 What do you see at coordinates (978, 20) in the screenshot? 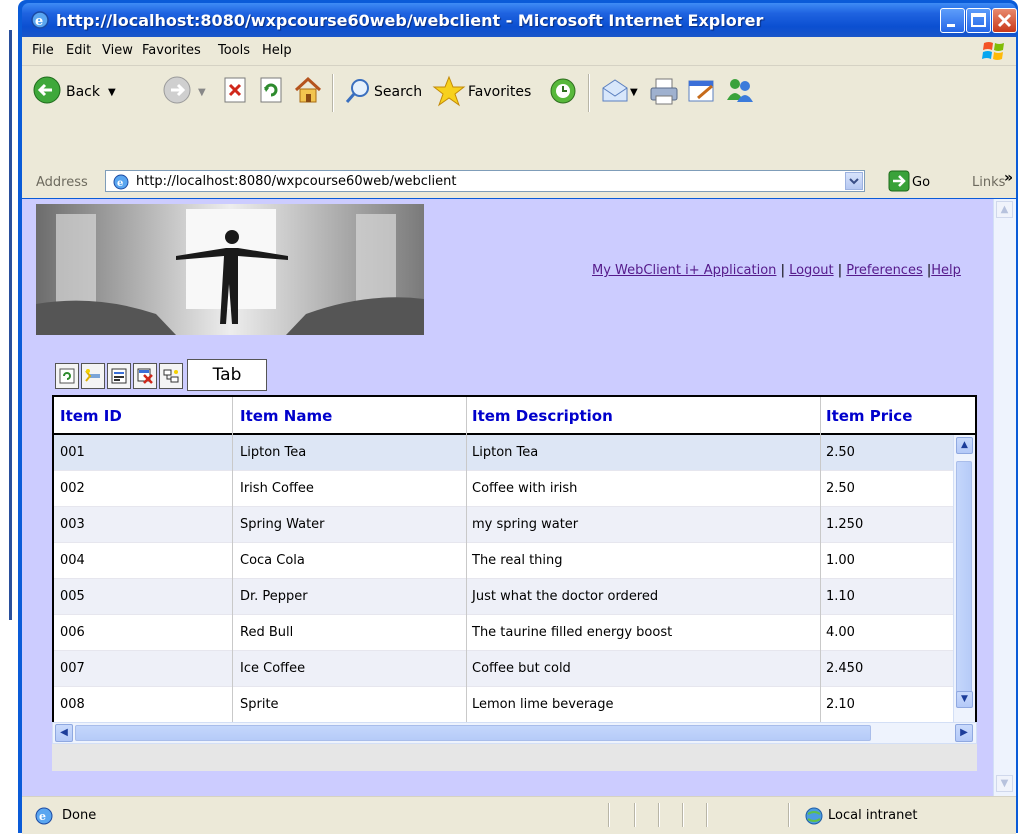
I see `maximize-button` at bounding box center [978, 20].